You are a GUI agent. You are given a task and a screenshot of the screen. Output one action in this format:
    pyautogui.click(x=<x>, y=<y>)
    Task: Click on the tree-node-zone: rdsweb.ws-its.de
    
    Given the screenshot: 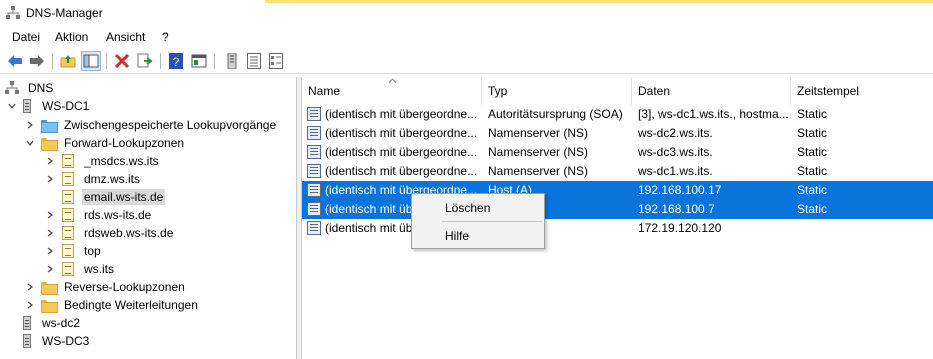 What is the action you would take?
    pyautogui.click(x=109, y=233)
    